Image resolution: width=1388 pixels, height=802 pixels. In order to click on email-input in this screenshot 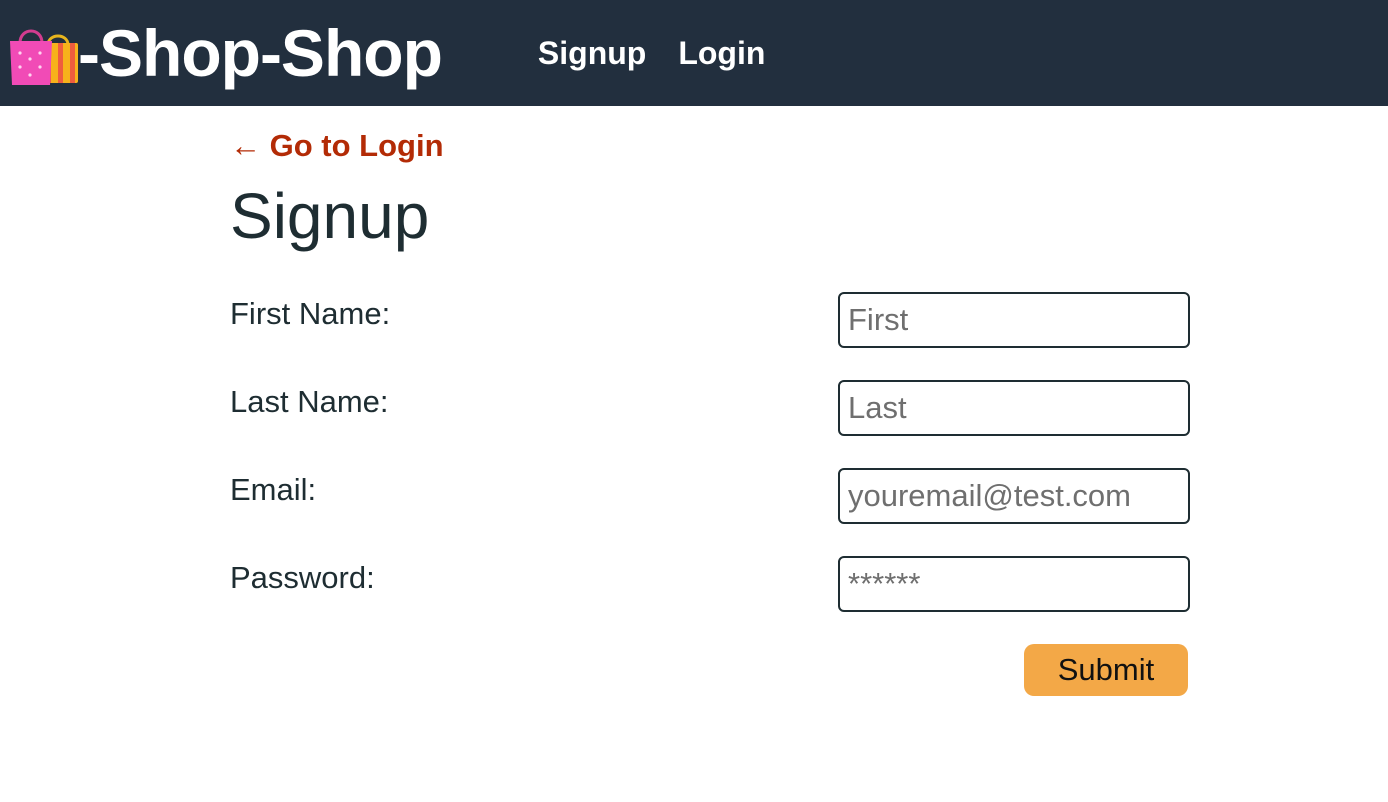, I will do `click(1014, 496)`.